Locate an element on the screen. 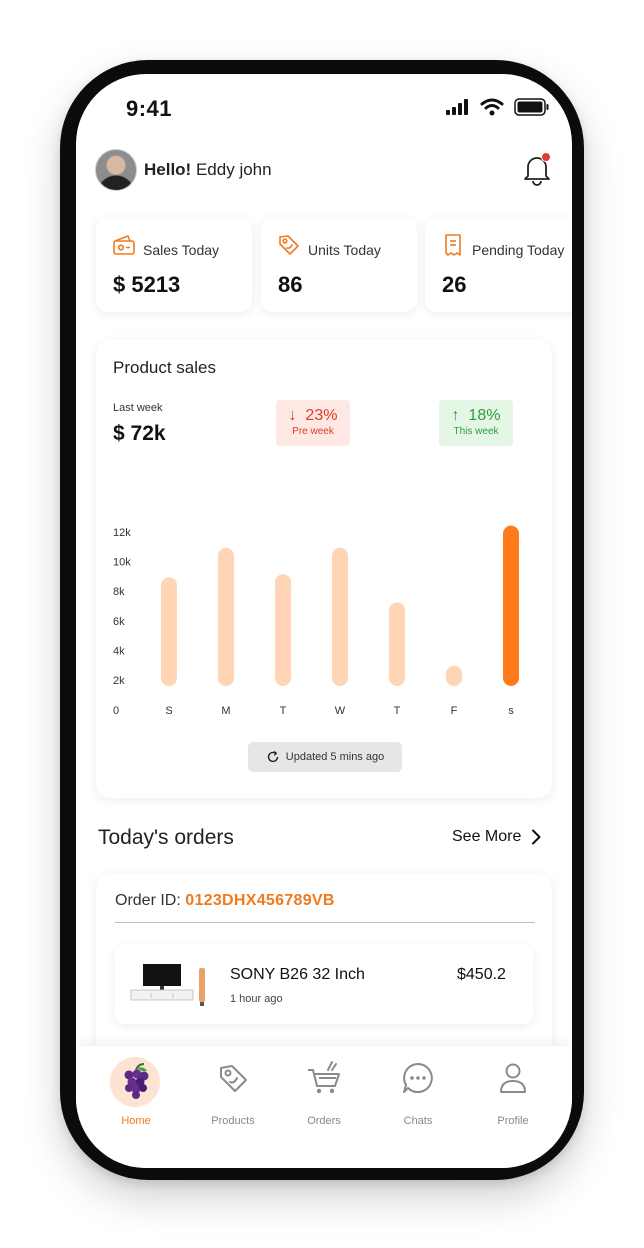 The width and height of the screenshot is (644, 1248). y-tick-label: 10k is located at coordinates (122, 563).